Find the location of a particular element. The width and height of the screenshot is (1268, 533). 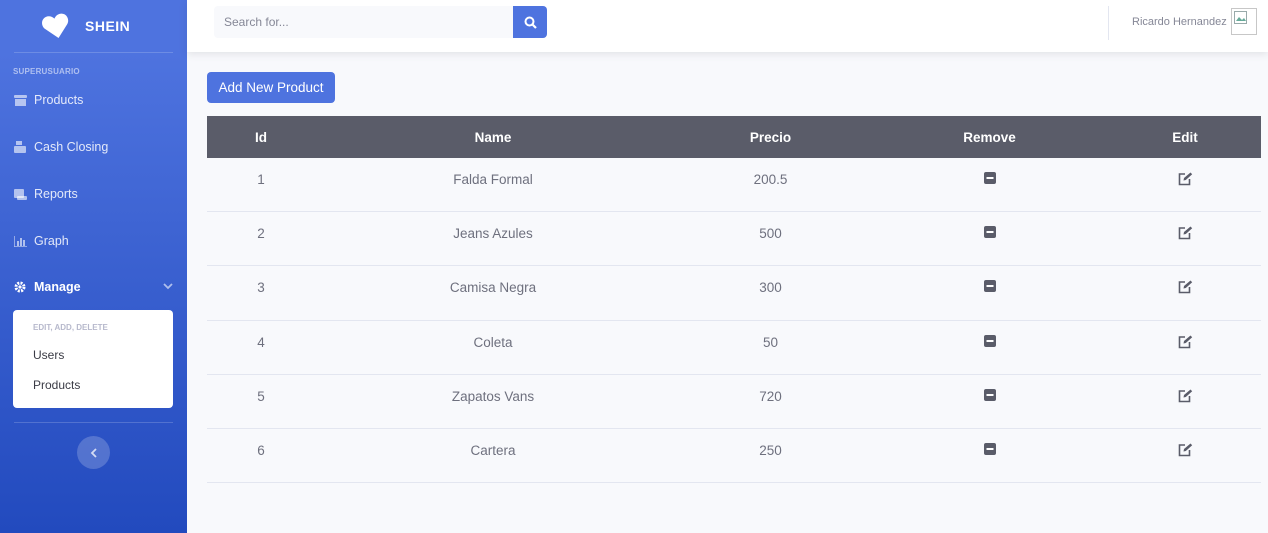

sidebar-brand: SHEIN is located at coordinates (93, 26).